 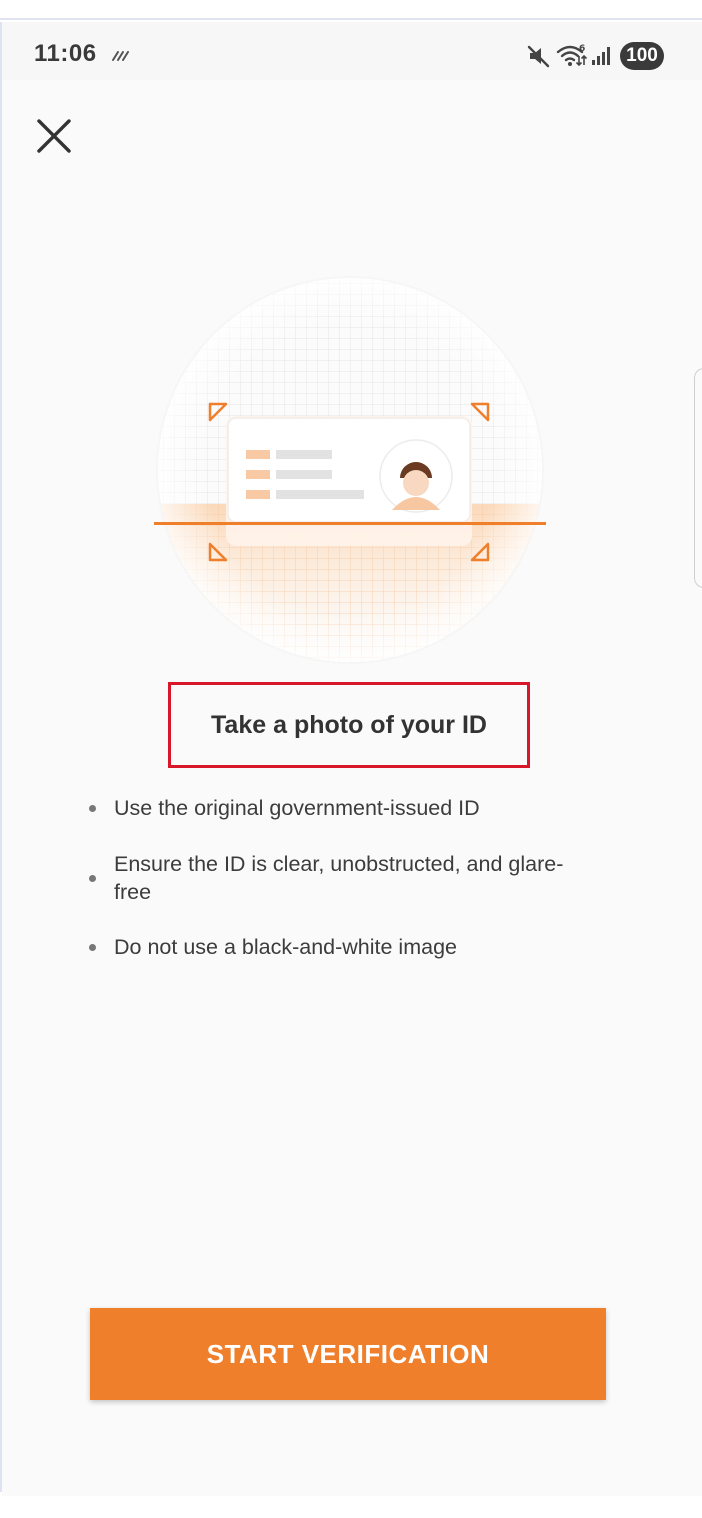 I want to click on id-card-scan-illustration, so click(x=350, y=470).